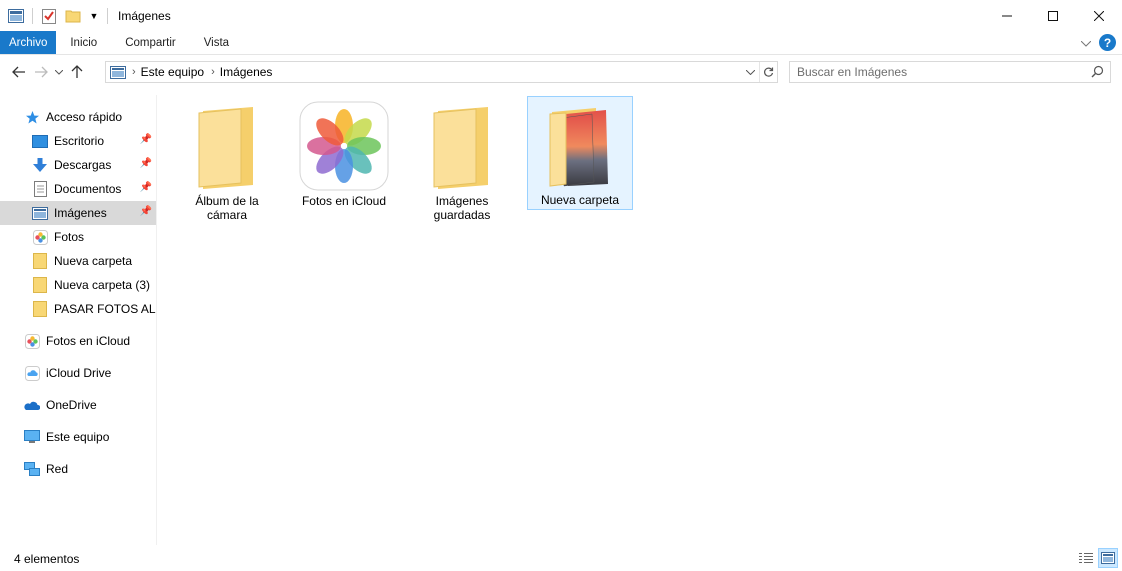 The image size is (1122, 571). What do you see at coordinates (1086, 43) in the screenshot?
I see `expand-ribbon-icon` at bounding box center [1086, 43].